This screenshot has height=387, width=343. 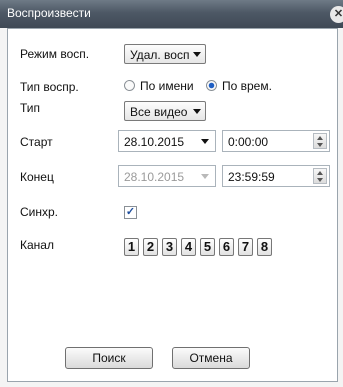 I want to click on sync-checkbox: ✓, so click(x=130, y=212).